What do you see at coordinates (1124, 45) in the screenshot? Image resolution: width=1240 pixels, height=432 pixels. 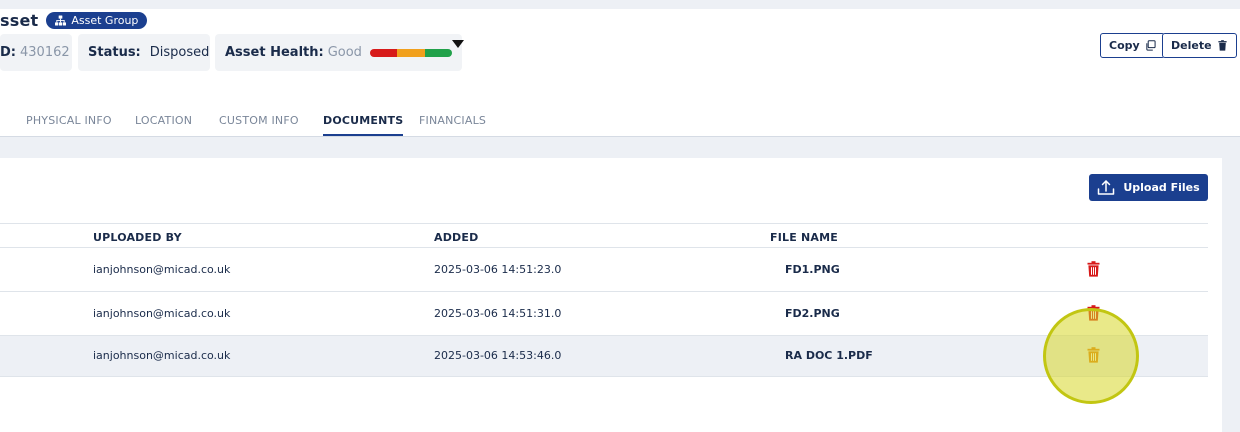 I see `copy-button-label: Copy` at bounding box center [1124, 45].